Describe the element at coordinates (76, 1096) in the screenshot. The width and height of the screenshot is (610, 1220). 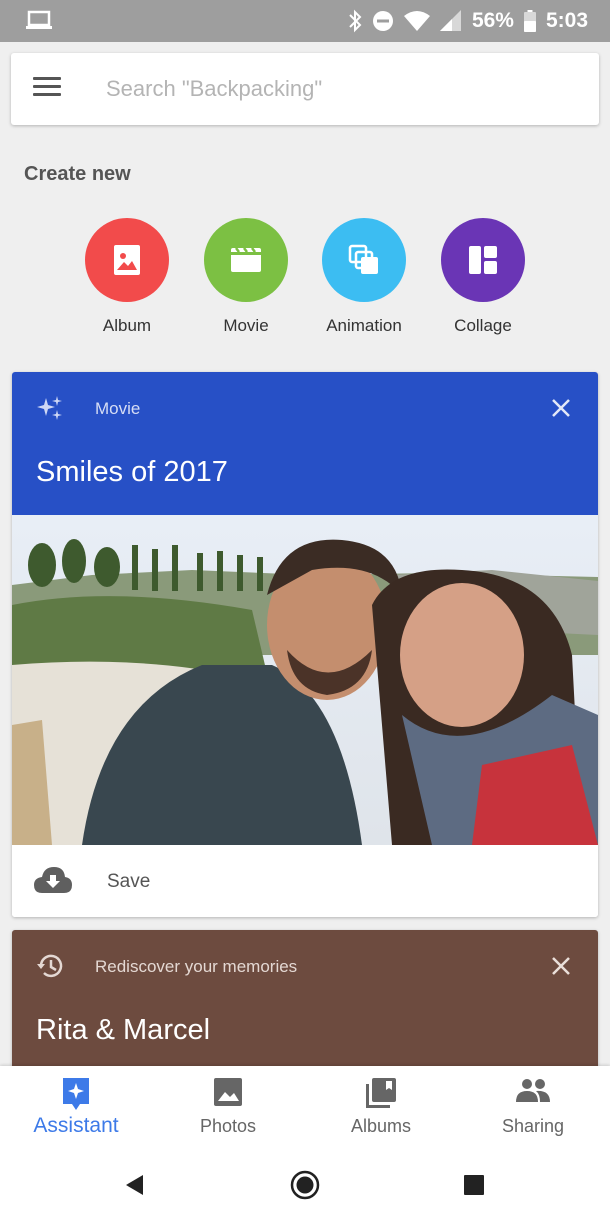
I see `assistant-icon` at that location.